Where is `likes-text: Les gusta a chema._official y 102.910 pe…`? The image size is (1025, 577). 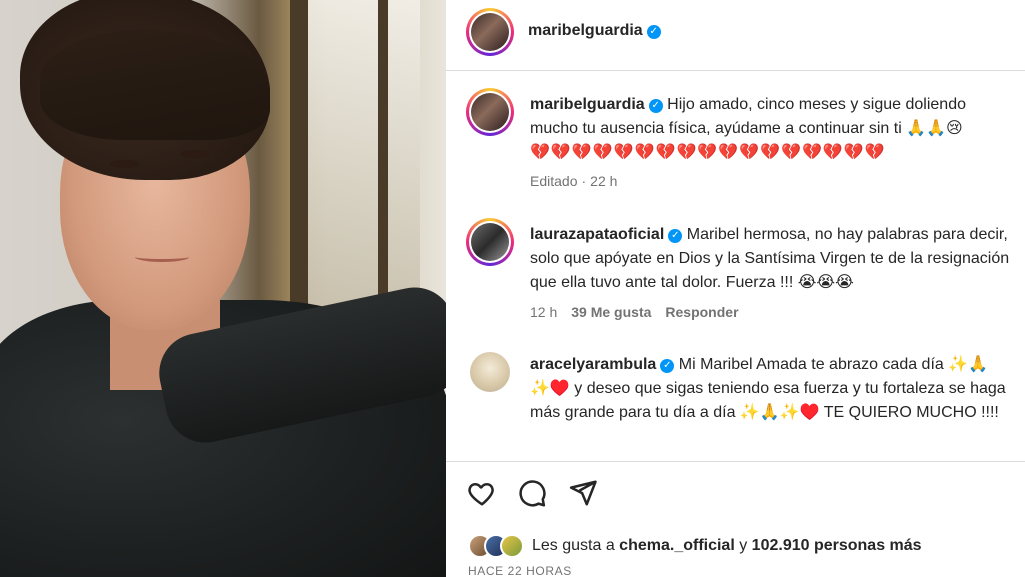 likes-text: Les gusta a chema._official y 102.910 pe… is located at coordinates (727, 546).